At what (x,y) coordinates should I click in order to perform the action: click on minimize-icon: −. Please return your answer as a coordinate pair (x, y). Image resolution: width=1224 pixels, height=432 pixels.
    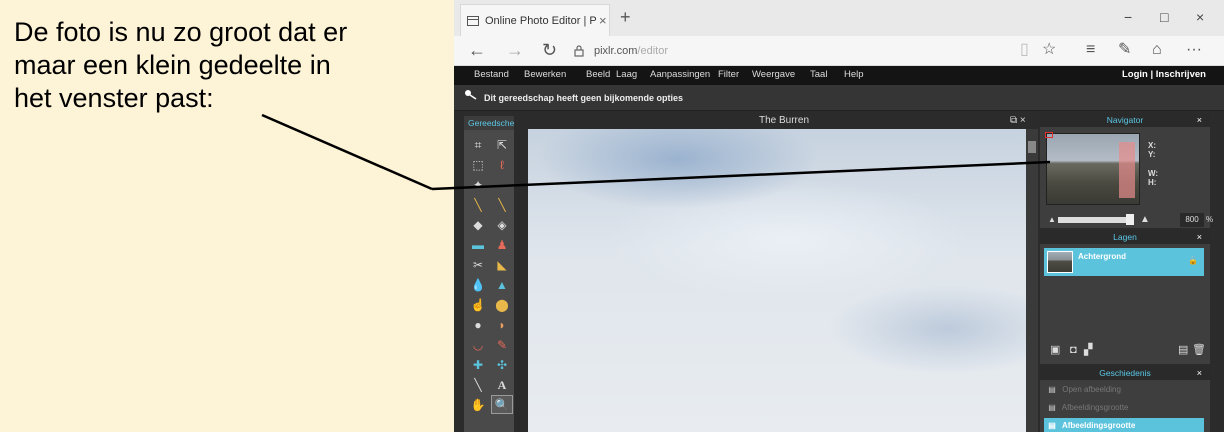
    Looking at the image, I should click on (1128, 17).